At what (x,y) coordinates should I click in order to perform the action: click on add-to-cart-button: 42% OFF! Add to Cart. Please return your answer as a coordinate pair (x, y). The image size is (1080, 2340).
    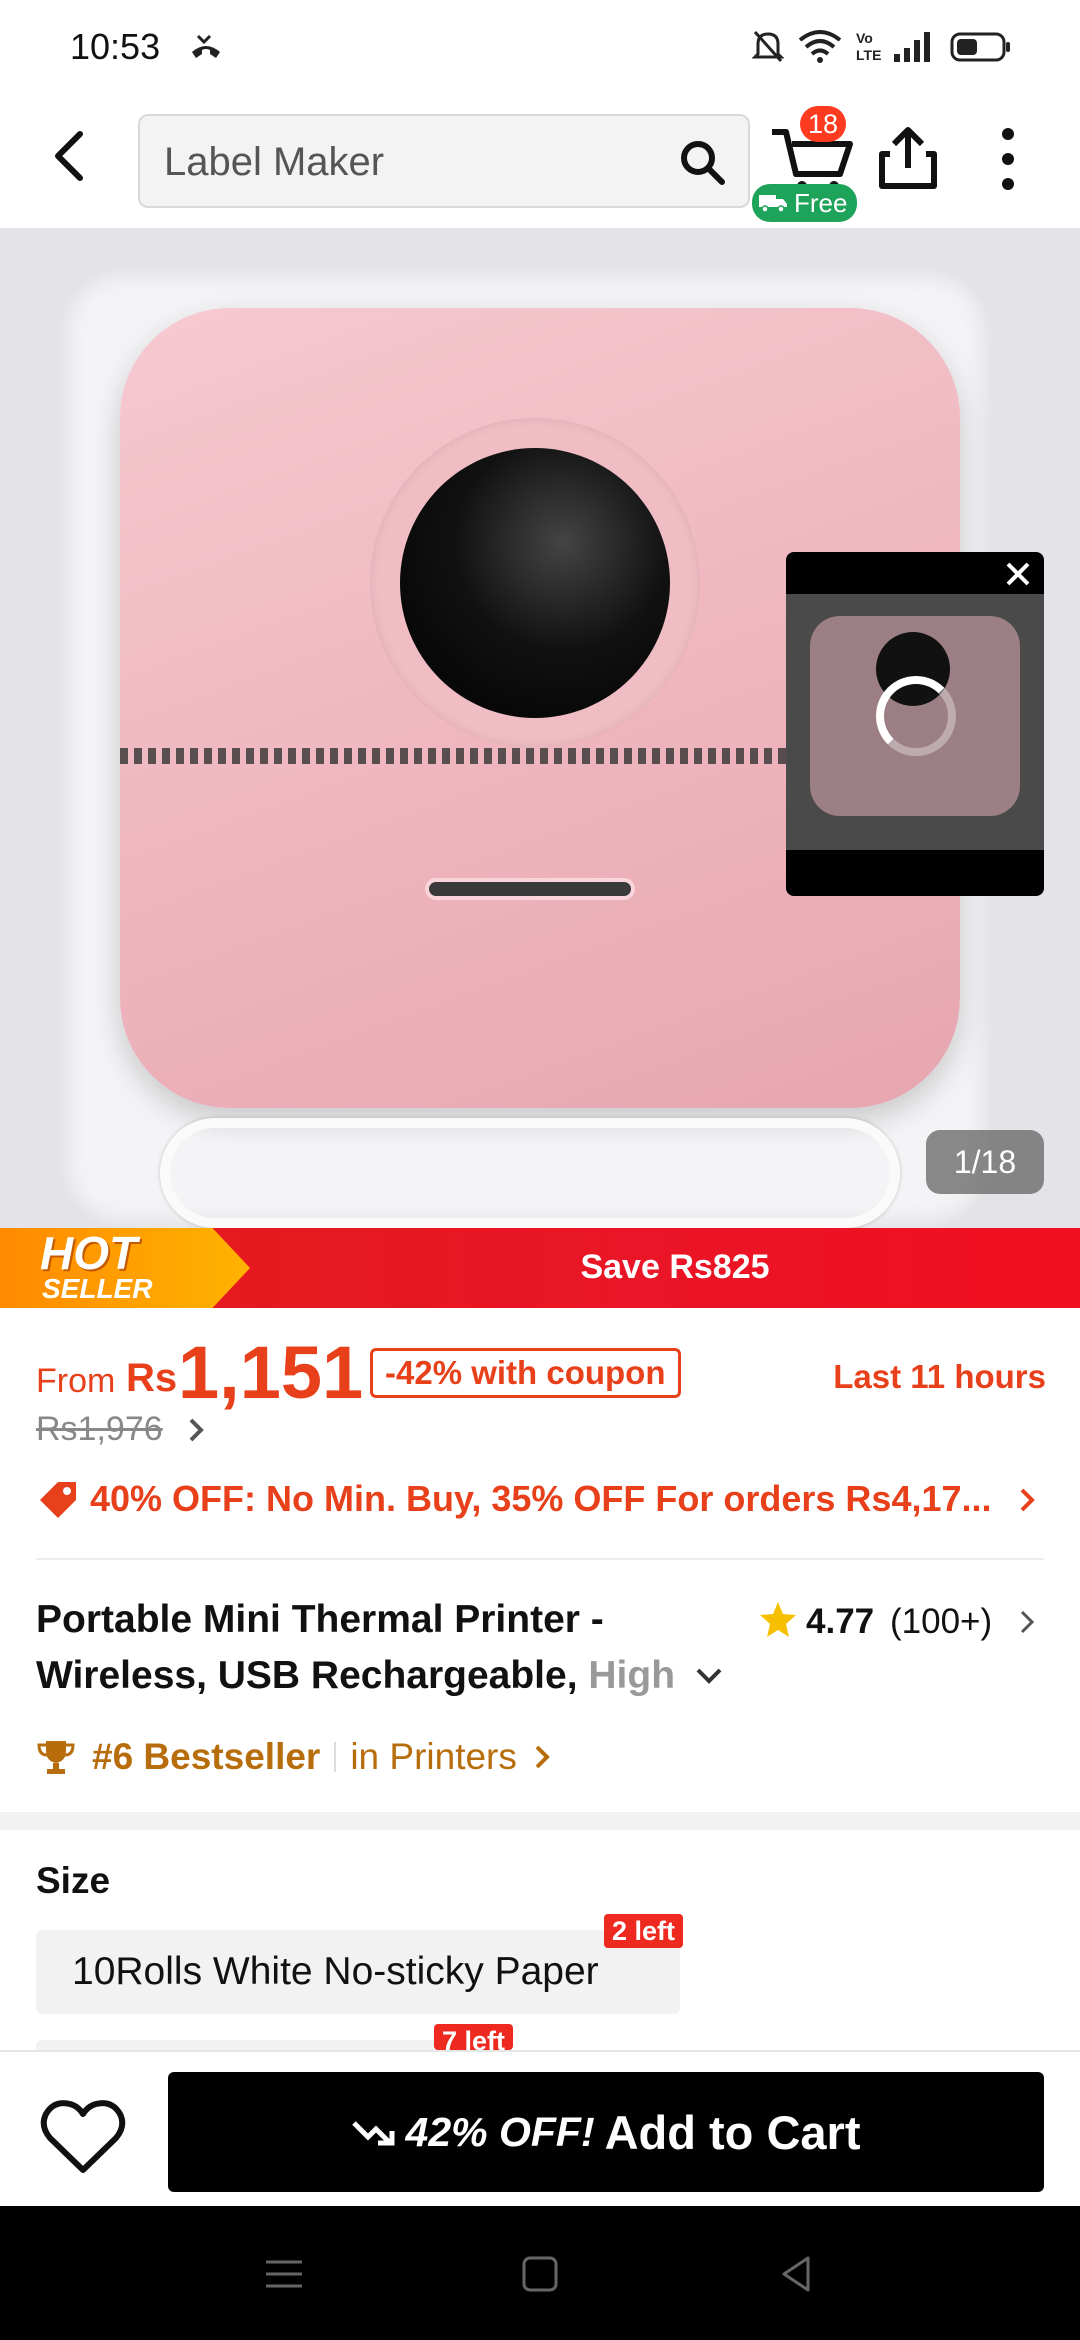
    Looking at the image, I should click on (606, 2132).